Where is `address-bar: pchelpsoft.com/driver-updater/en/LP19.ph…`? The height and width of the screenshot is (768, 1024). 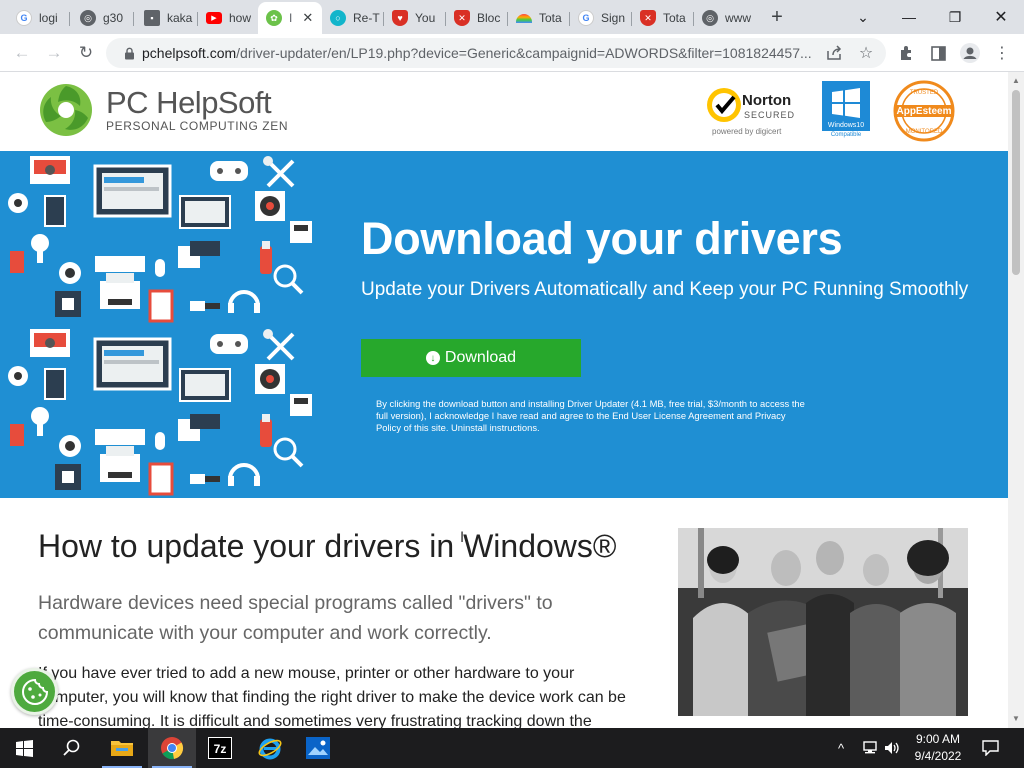
address-bar: pchelpsoft.com/driver-updater/en/LP19.ph… is located at coordinates (496, 53).